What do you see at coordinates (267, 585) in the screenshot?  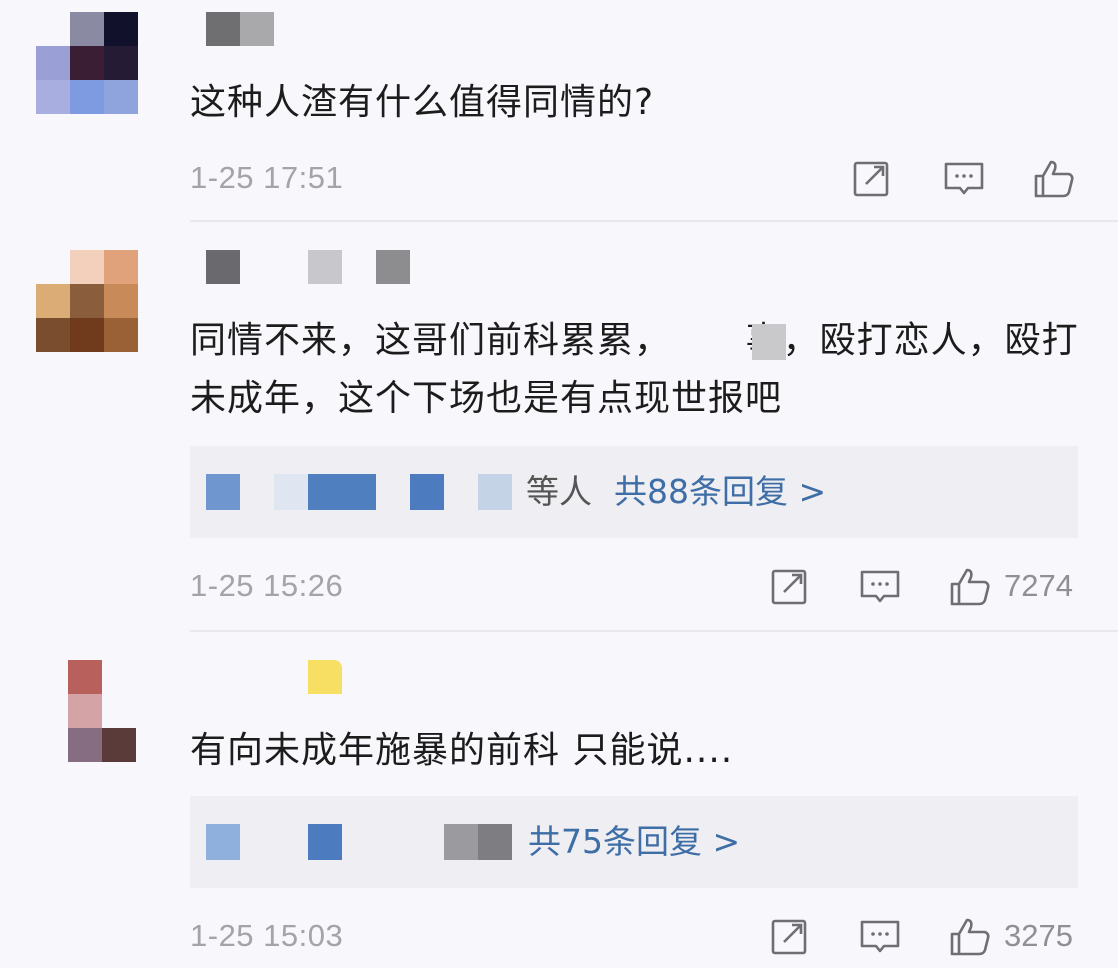 I see `comment-time: 1-25 15:26` at bounding box center [267, 585].